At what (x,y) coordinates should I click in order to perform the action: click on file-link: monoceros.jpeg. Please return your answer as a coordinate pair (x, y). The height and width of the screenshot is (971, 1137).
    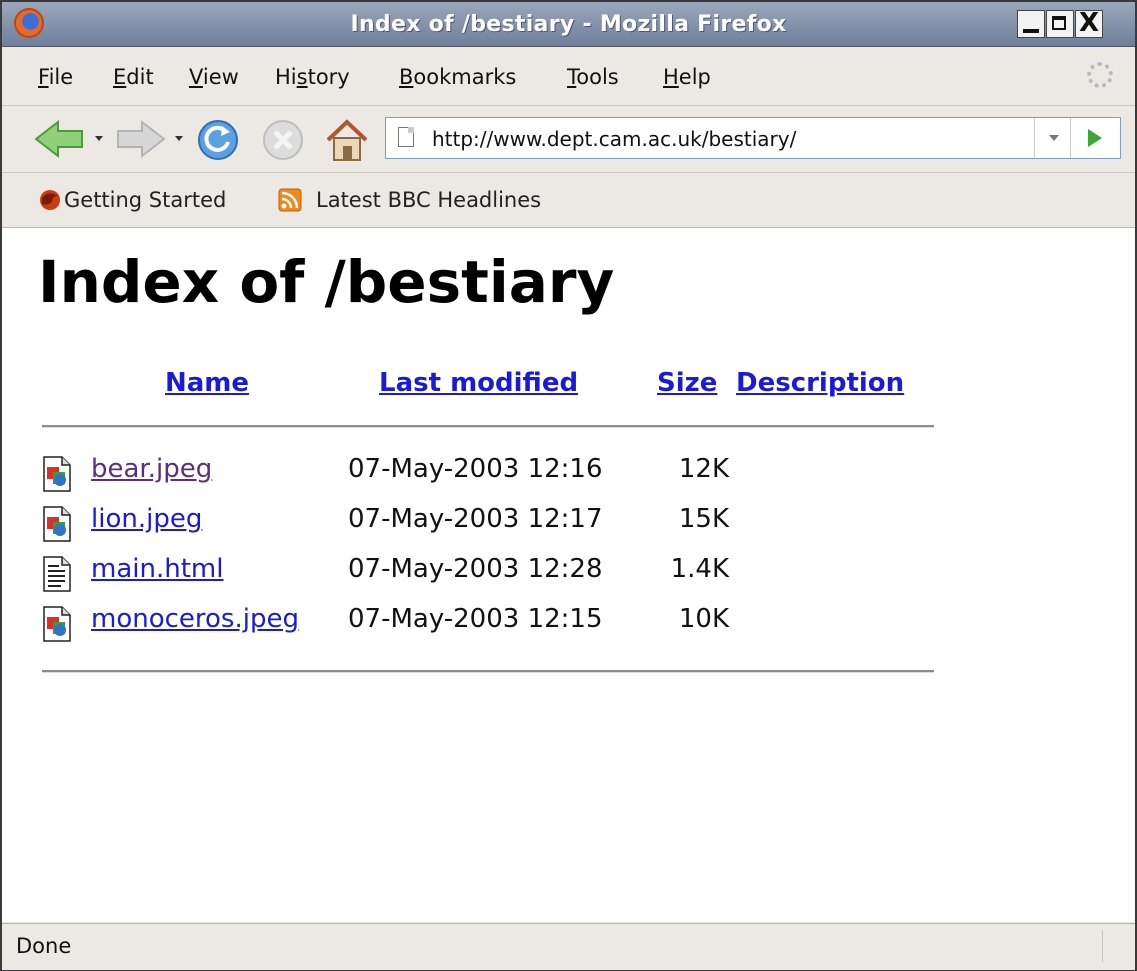
    Looking at the image, I should click on (195, 619).